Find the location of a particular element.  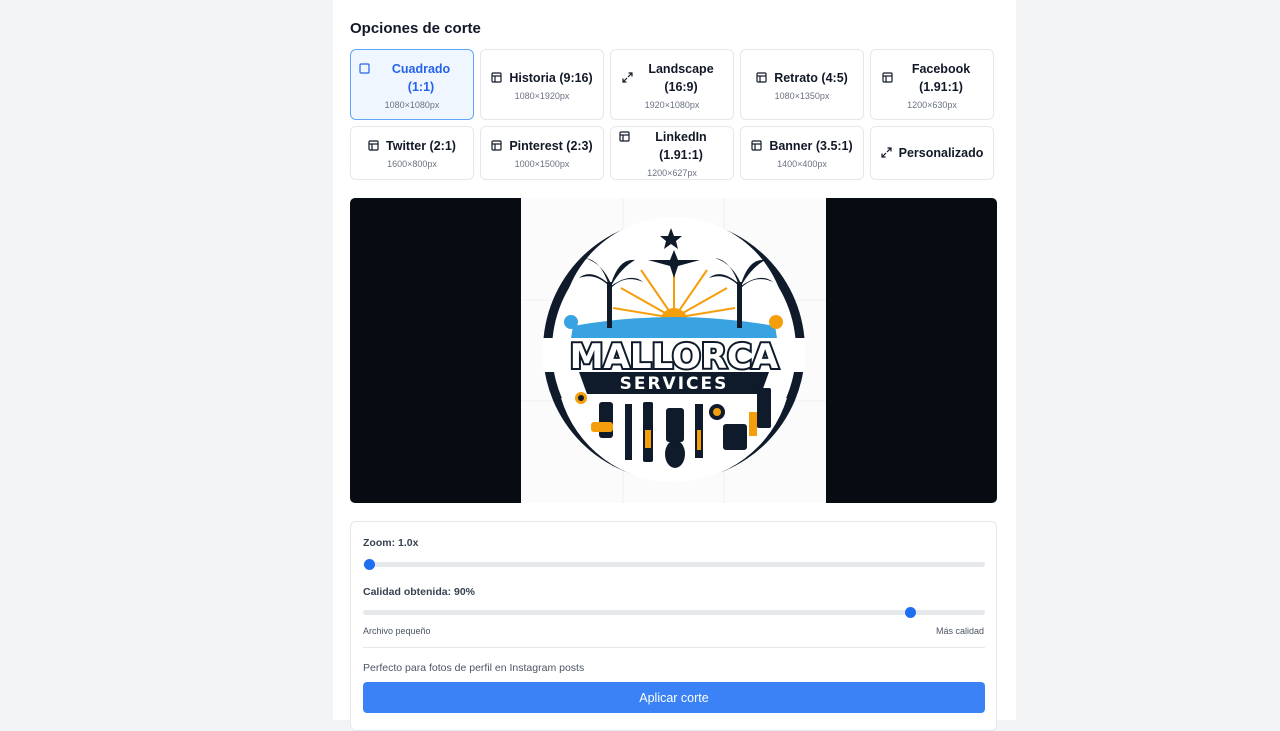

crop-option-twitter: Twitter (2:1) 1600×800px is located at coordinates (412, 153).